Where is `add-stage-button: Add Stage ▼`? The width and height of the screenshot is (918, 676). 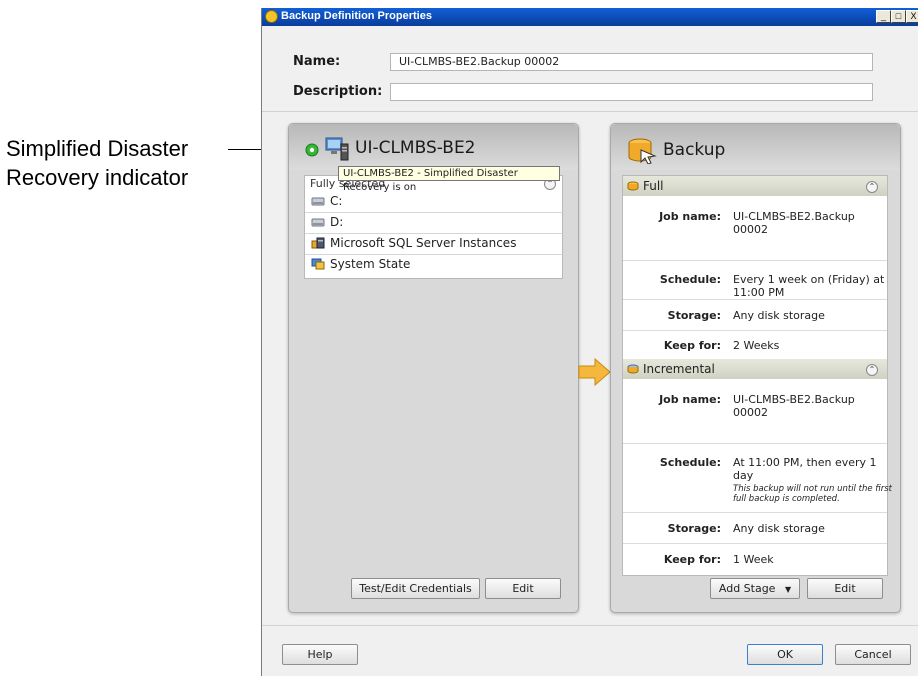 add-stage-button: Add Stage ▼ is located at coordinates (755, 588).